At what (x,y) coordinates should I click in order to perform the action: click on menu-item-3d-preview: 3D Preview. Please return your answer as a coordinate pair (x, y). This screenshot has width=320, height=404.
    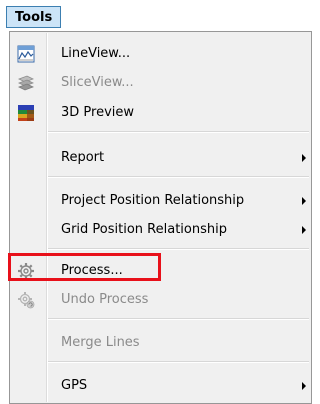
    Looking at the image, I should click on (160, 113).